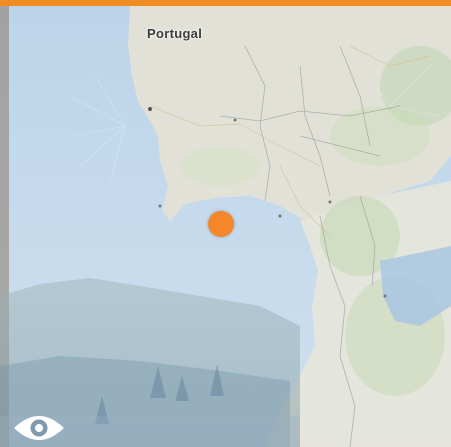 The width and height of the screenshot is (451, 447). Describe the element at coordinates (175, 33) in the screenshot. I see `country-label-portugal: Portugal` at that location.